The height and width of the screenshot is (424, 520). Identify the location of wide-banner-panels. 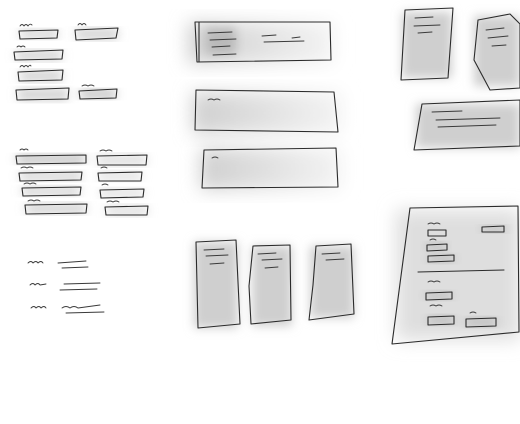
(265, 105).